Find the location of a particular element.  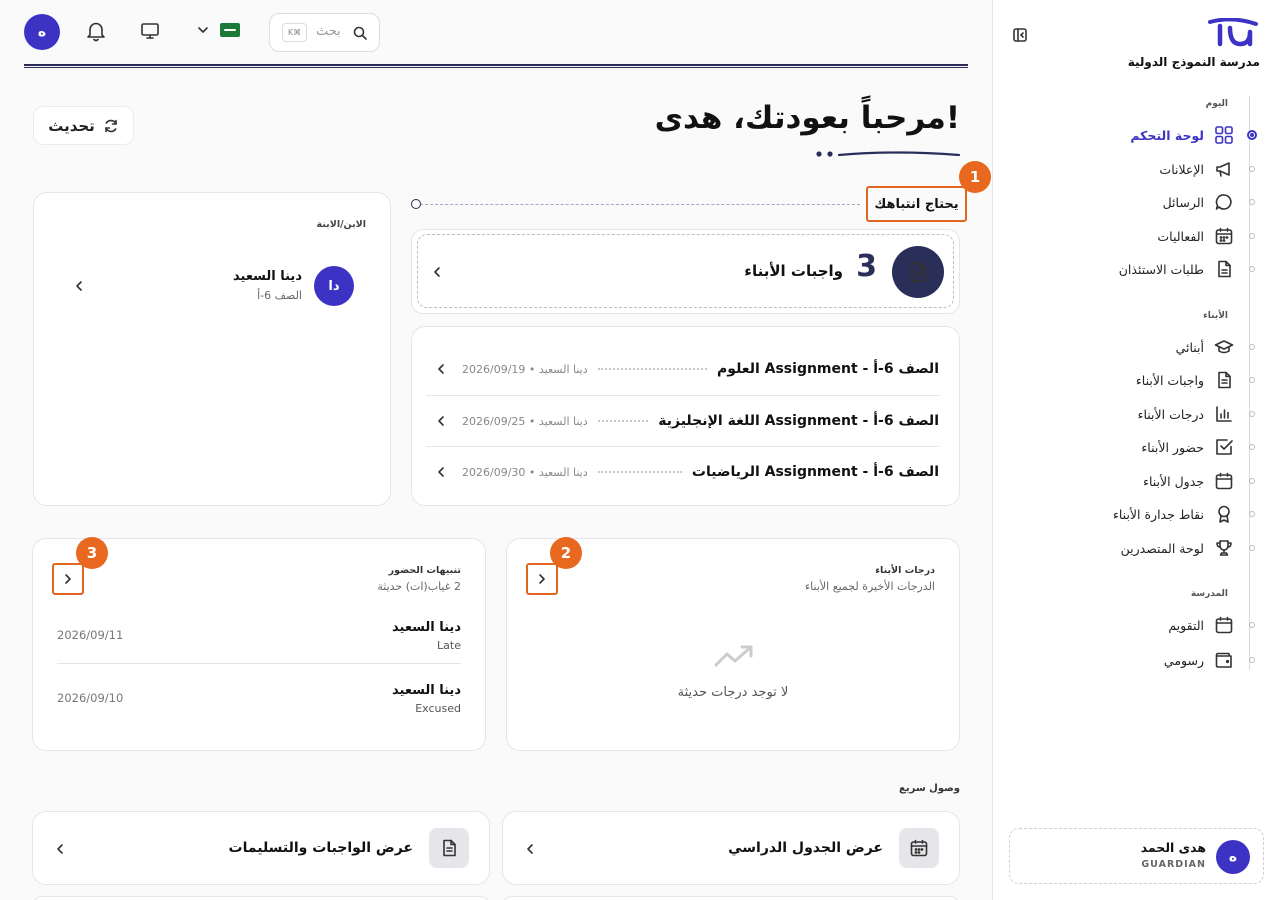

language-selector is located at coordinates (218, 30).